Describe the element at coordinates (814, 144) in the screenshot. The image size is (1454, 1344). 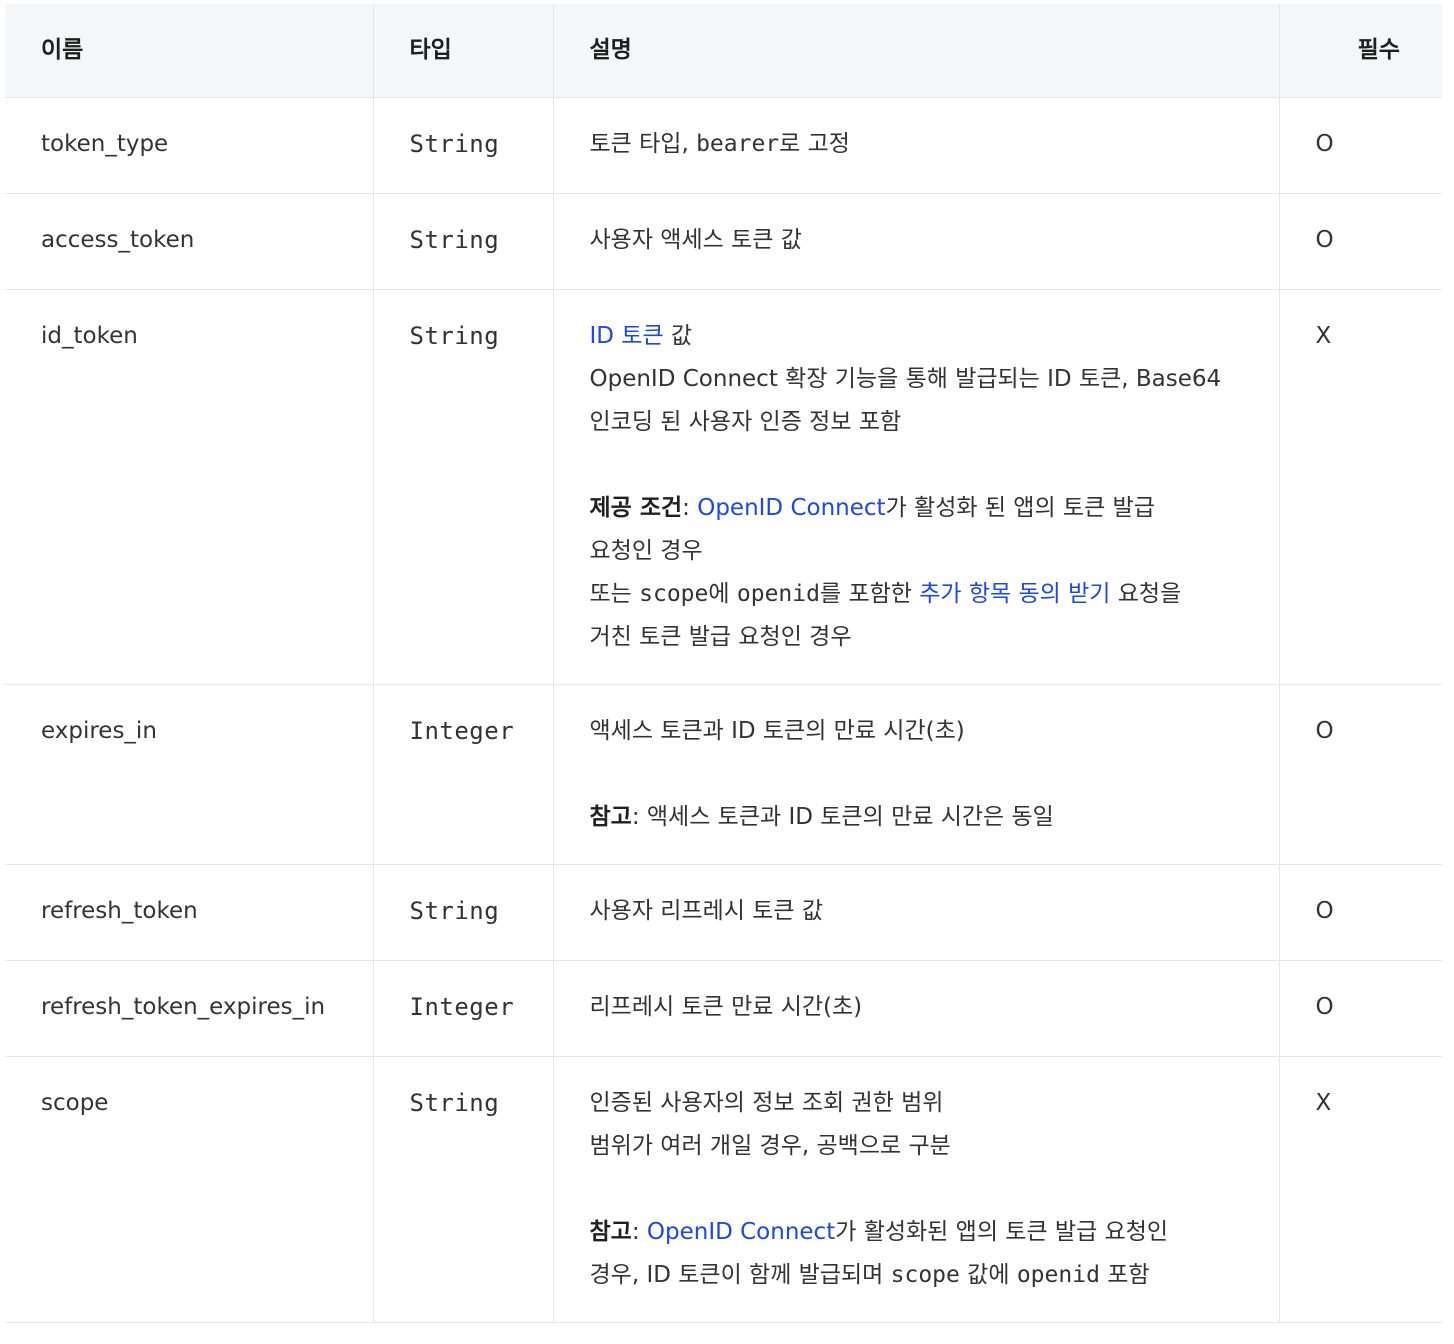
I see `desc-text: 로 고정` at that location.